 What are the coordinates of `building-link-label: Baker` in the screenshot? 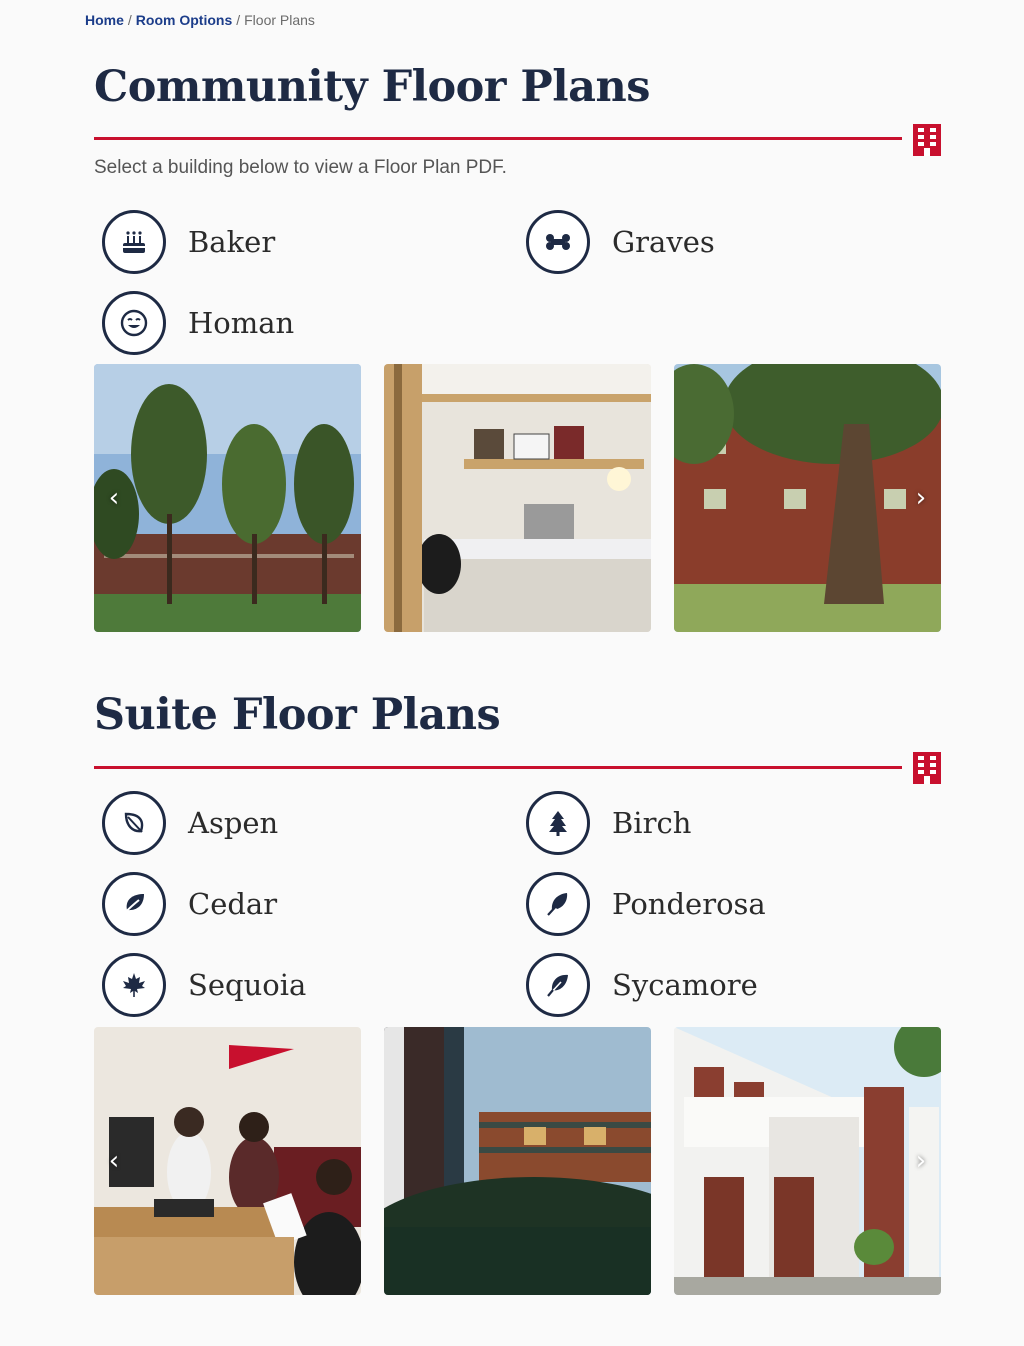 It's located at (232, 242).